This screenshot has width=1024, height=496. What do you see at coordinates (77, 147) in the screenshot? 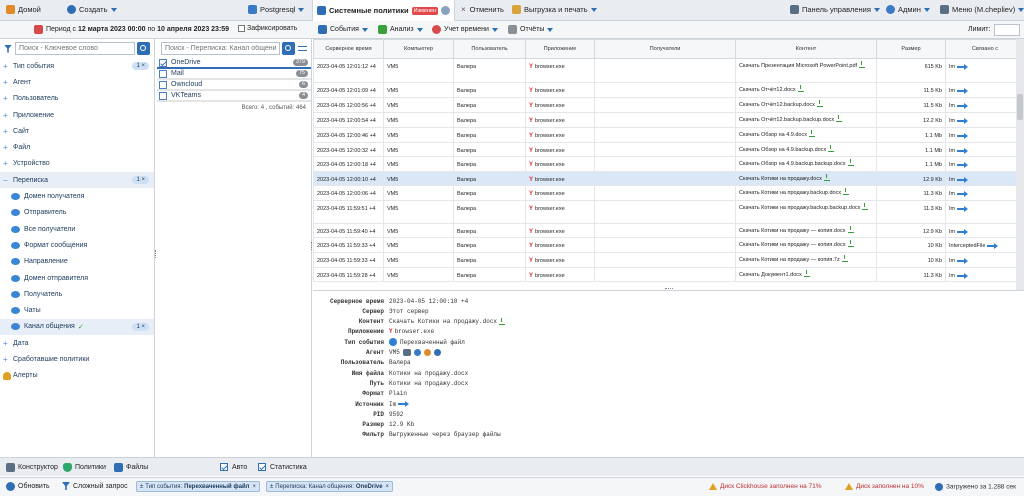
I see `sidebar-item: + Файл` at bounding box center [77, 147].